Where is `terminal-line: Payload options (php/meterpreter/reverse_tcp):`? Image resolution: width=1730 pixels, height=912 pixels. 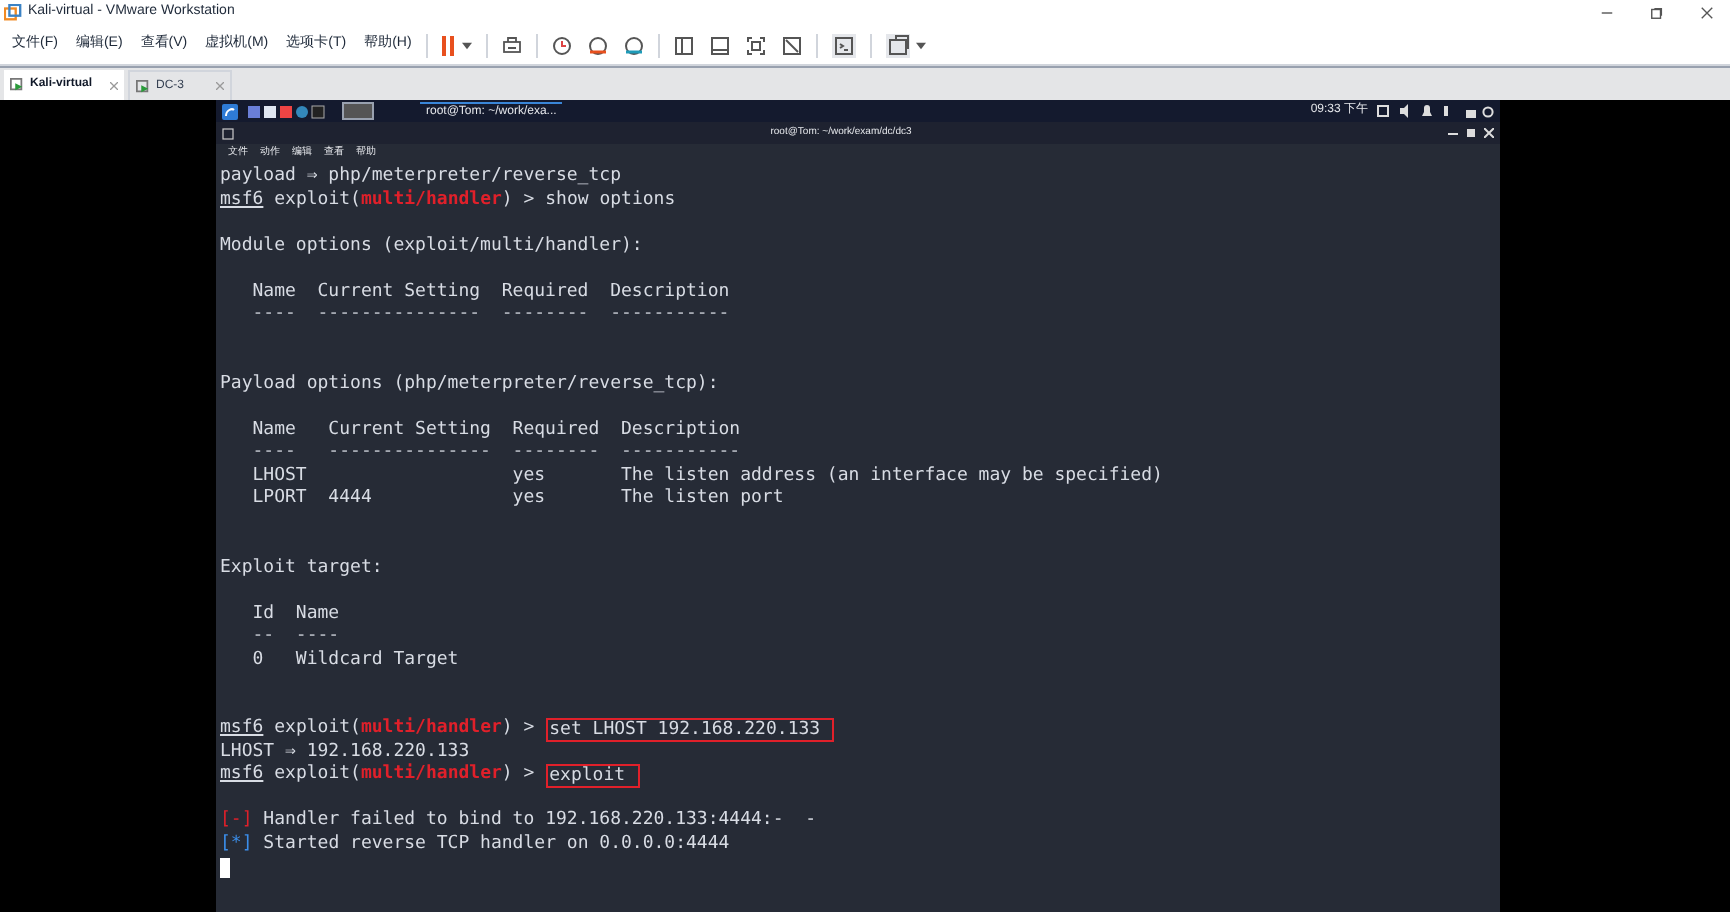
terminal-line: Payload options (php/meterpreter/reverse_tcp): is located at coordinates (469, 384).